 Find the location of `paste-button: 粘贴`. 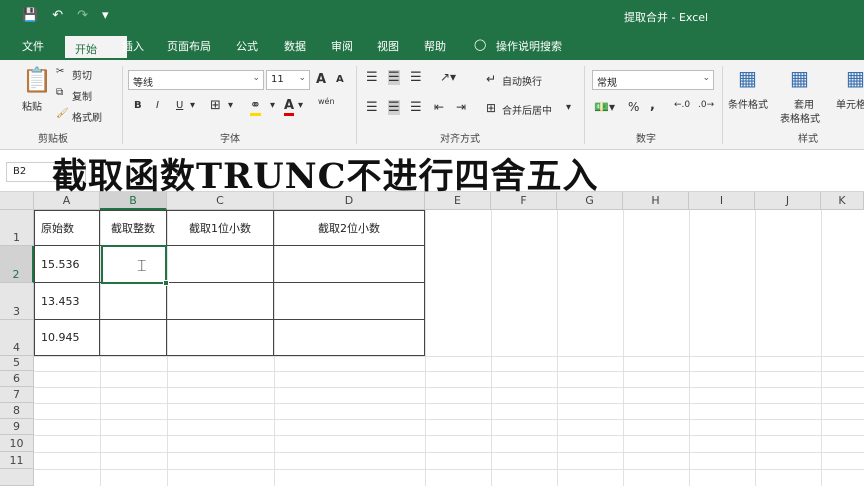

paste-button: 粘贴 is located at coordinates (32, 105).